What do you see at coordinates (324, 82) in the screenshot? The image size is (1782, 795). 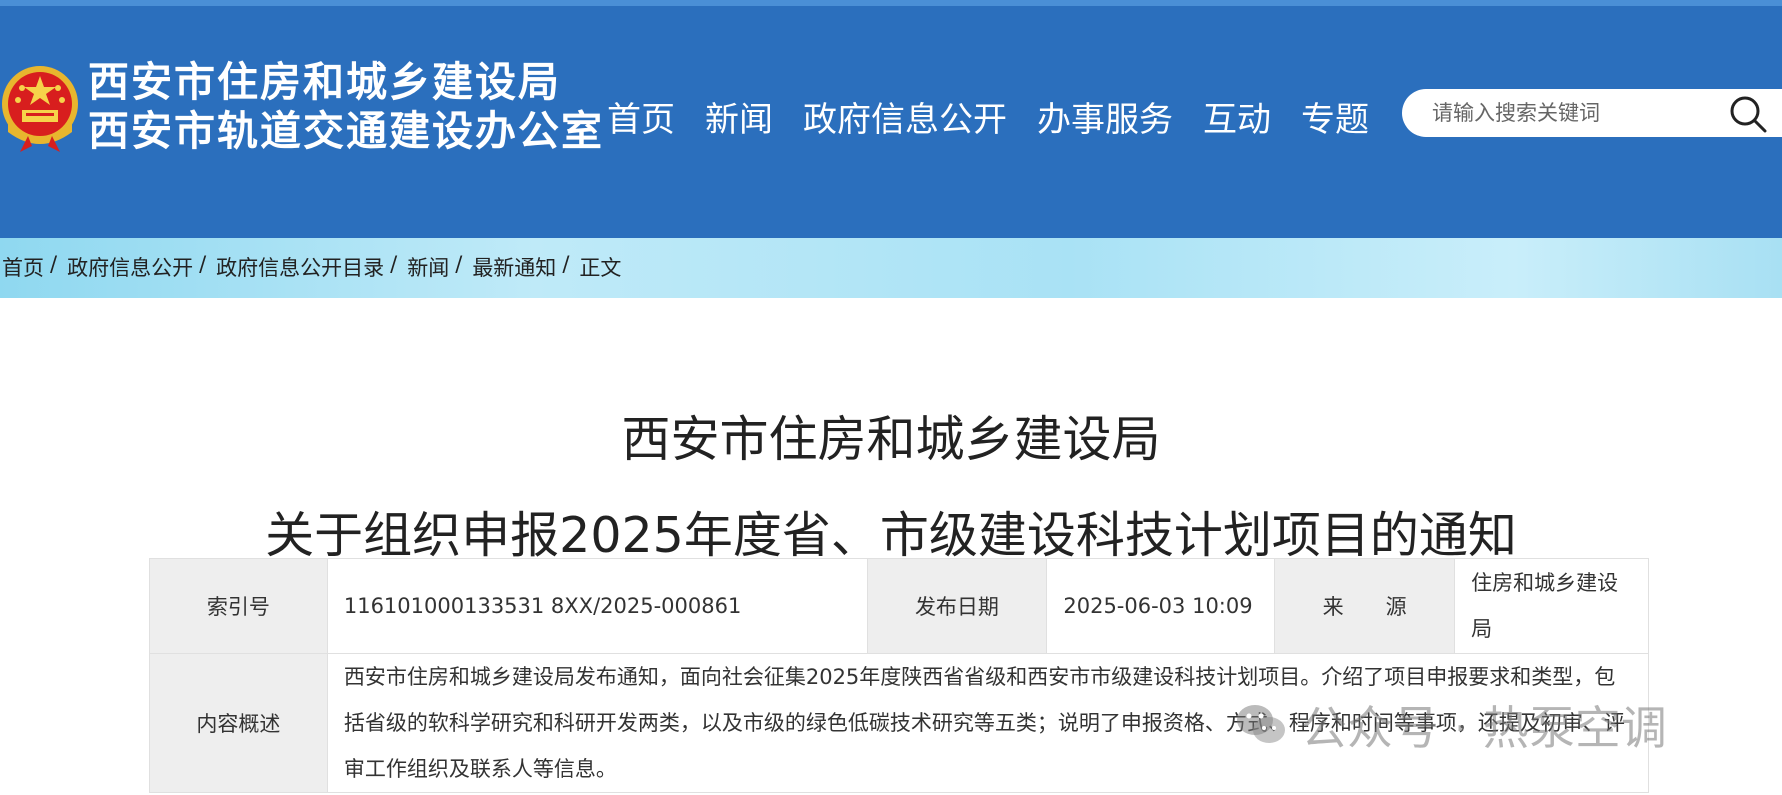 I see `site-name-line1: 西安市住房和城乡建设局` at bounding box center [324, 82].